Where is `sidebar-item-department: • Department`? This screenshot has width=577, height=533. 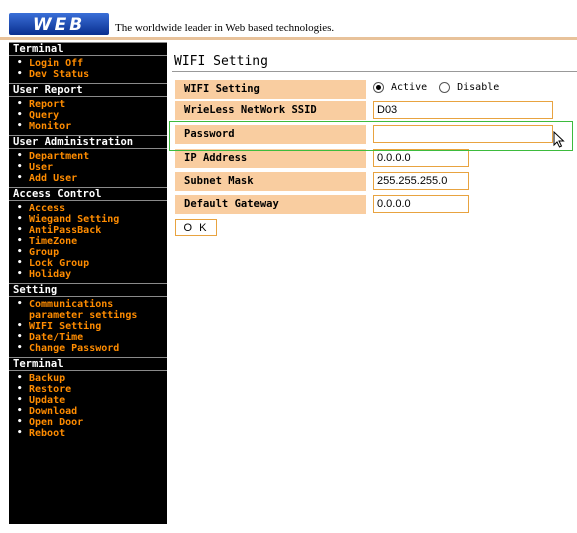 sidebar-item-department: • Department is located at coordinates (88, 156).